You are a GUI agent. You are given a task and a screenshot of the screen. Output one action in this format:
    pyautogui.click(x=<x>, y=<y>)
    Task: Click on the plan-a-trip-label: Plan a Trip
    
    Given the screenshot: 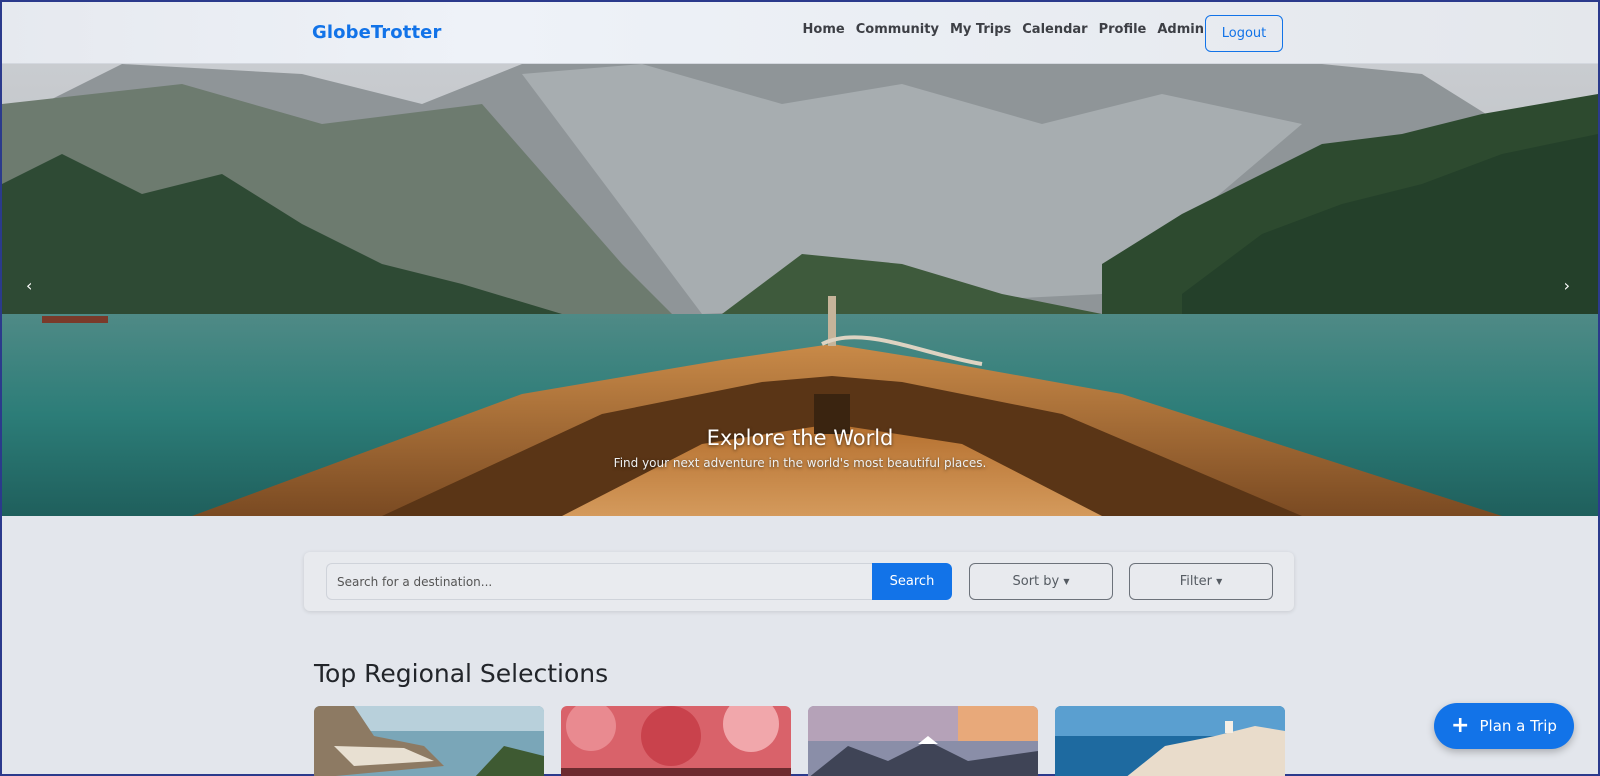 What is the action you would take?
    pyautogui.click(x=1518, y=726)
    